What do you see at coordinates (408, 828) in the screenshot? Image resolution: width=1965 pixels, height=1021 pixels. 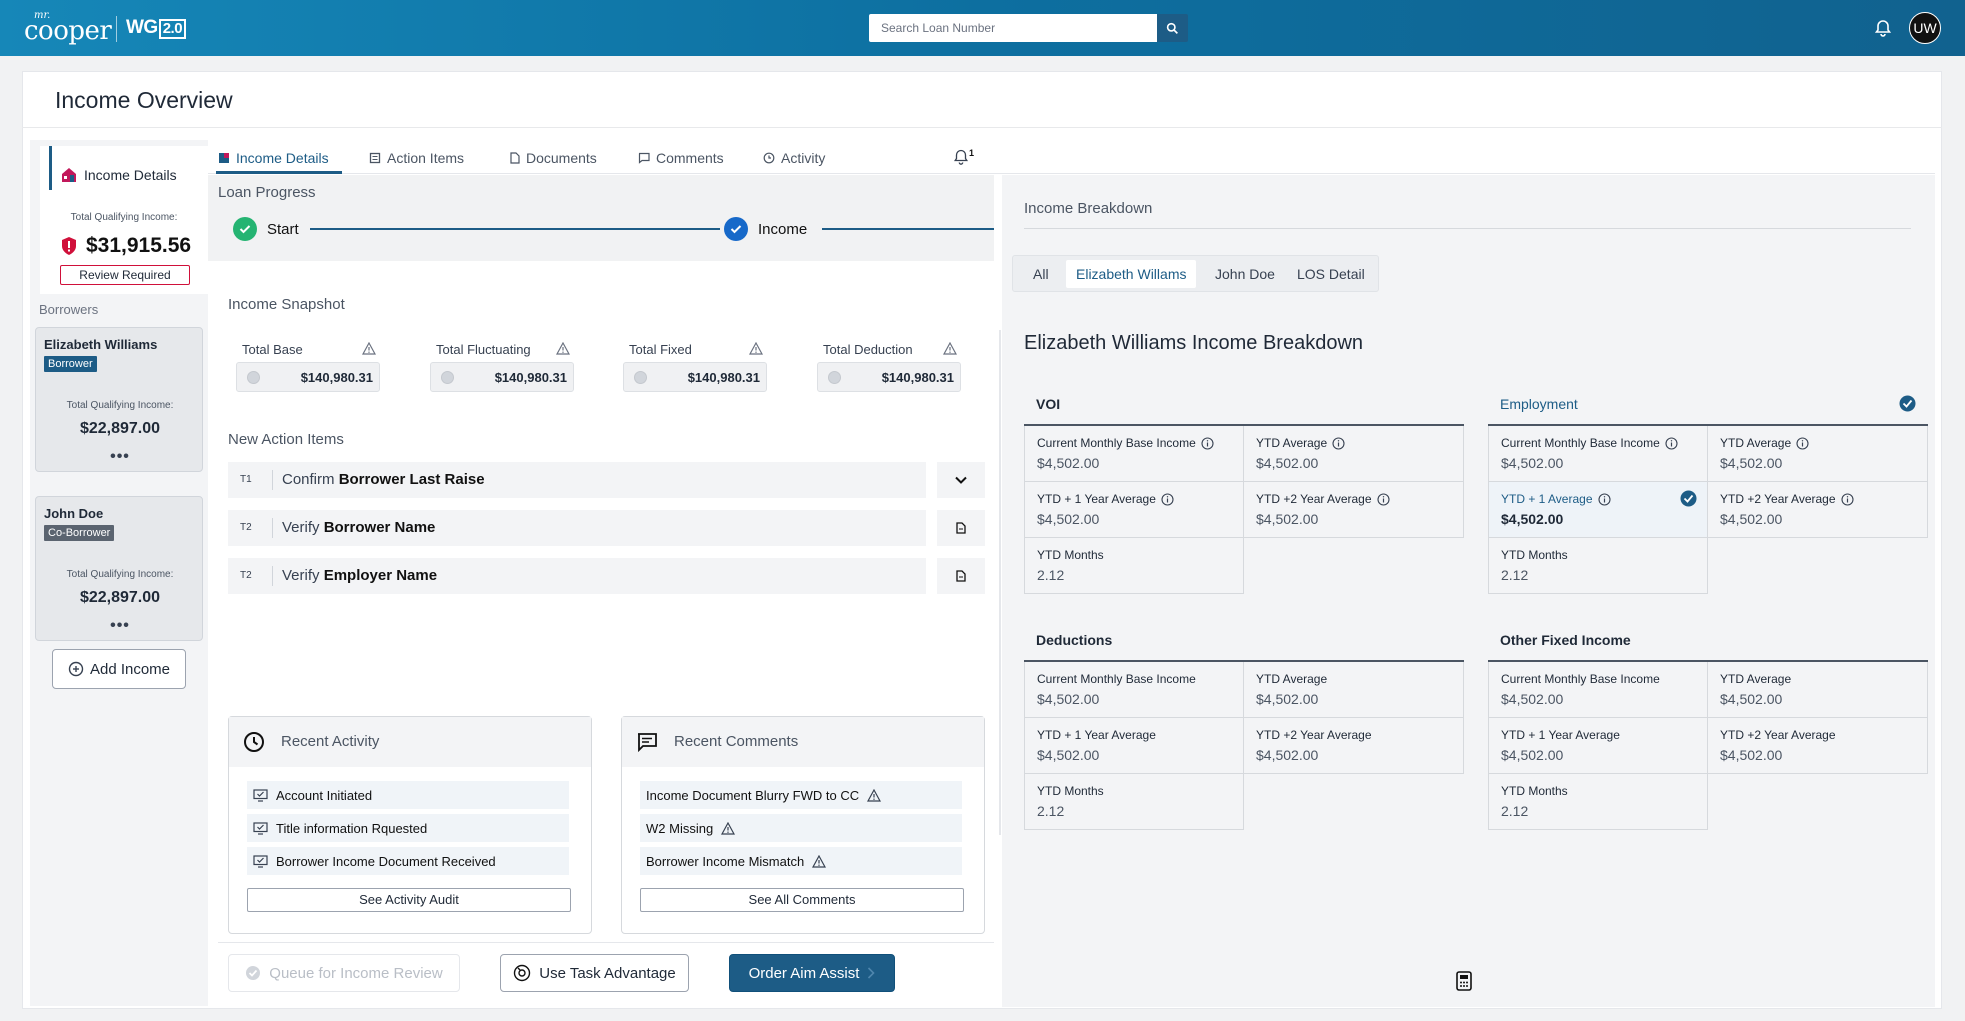 I see `activity-item: Title information Rquested` at bounding box center [408, 828].